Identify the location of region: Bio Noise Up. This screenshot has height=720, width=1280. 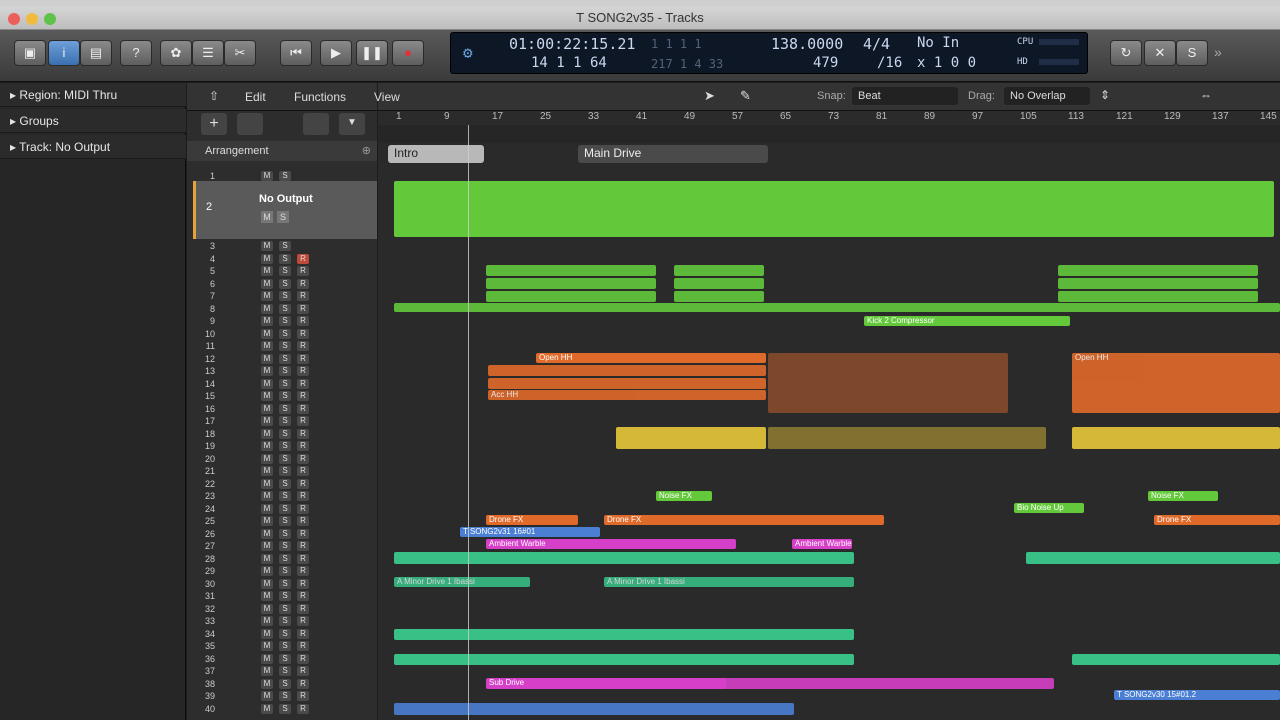
(1049, 508).